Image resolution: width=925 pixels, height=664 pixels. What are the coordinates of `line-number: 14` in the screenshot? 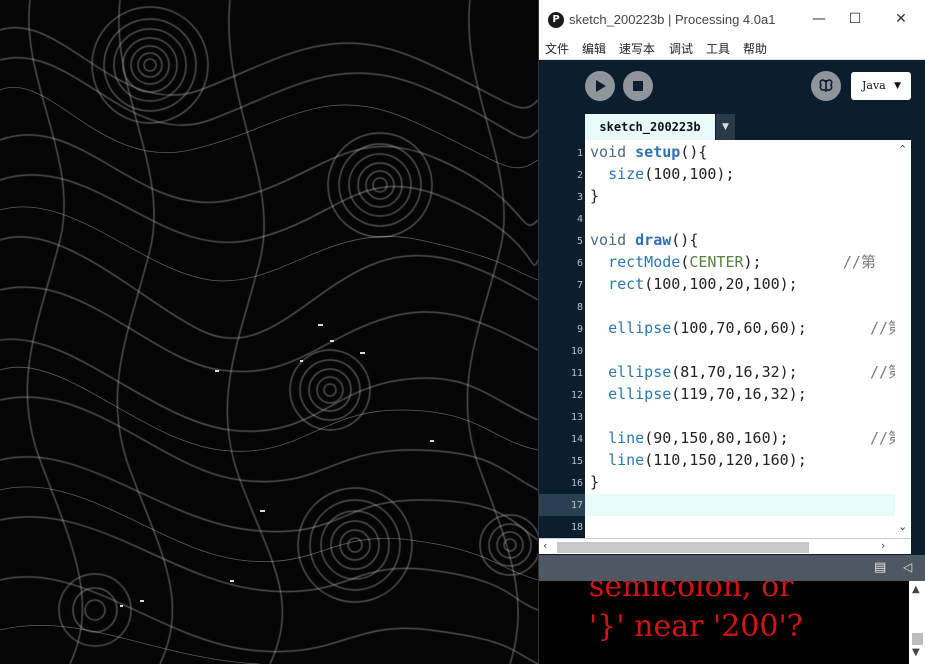 It's located at (576, 439).